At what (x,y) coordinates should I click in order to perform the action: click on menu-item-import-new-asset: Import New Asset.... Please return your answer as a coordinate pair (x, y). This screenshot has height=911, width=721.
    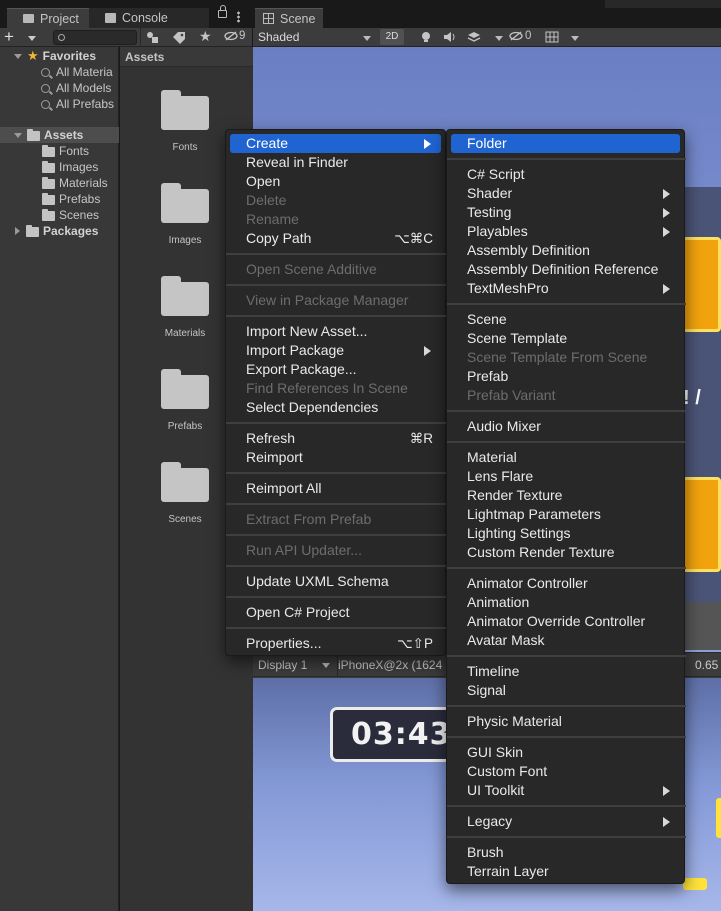
    Looking at the image, I should click on (335, 331).